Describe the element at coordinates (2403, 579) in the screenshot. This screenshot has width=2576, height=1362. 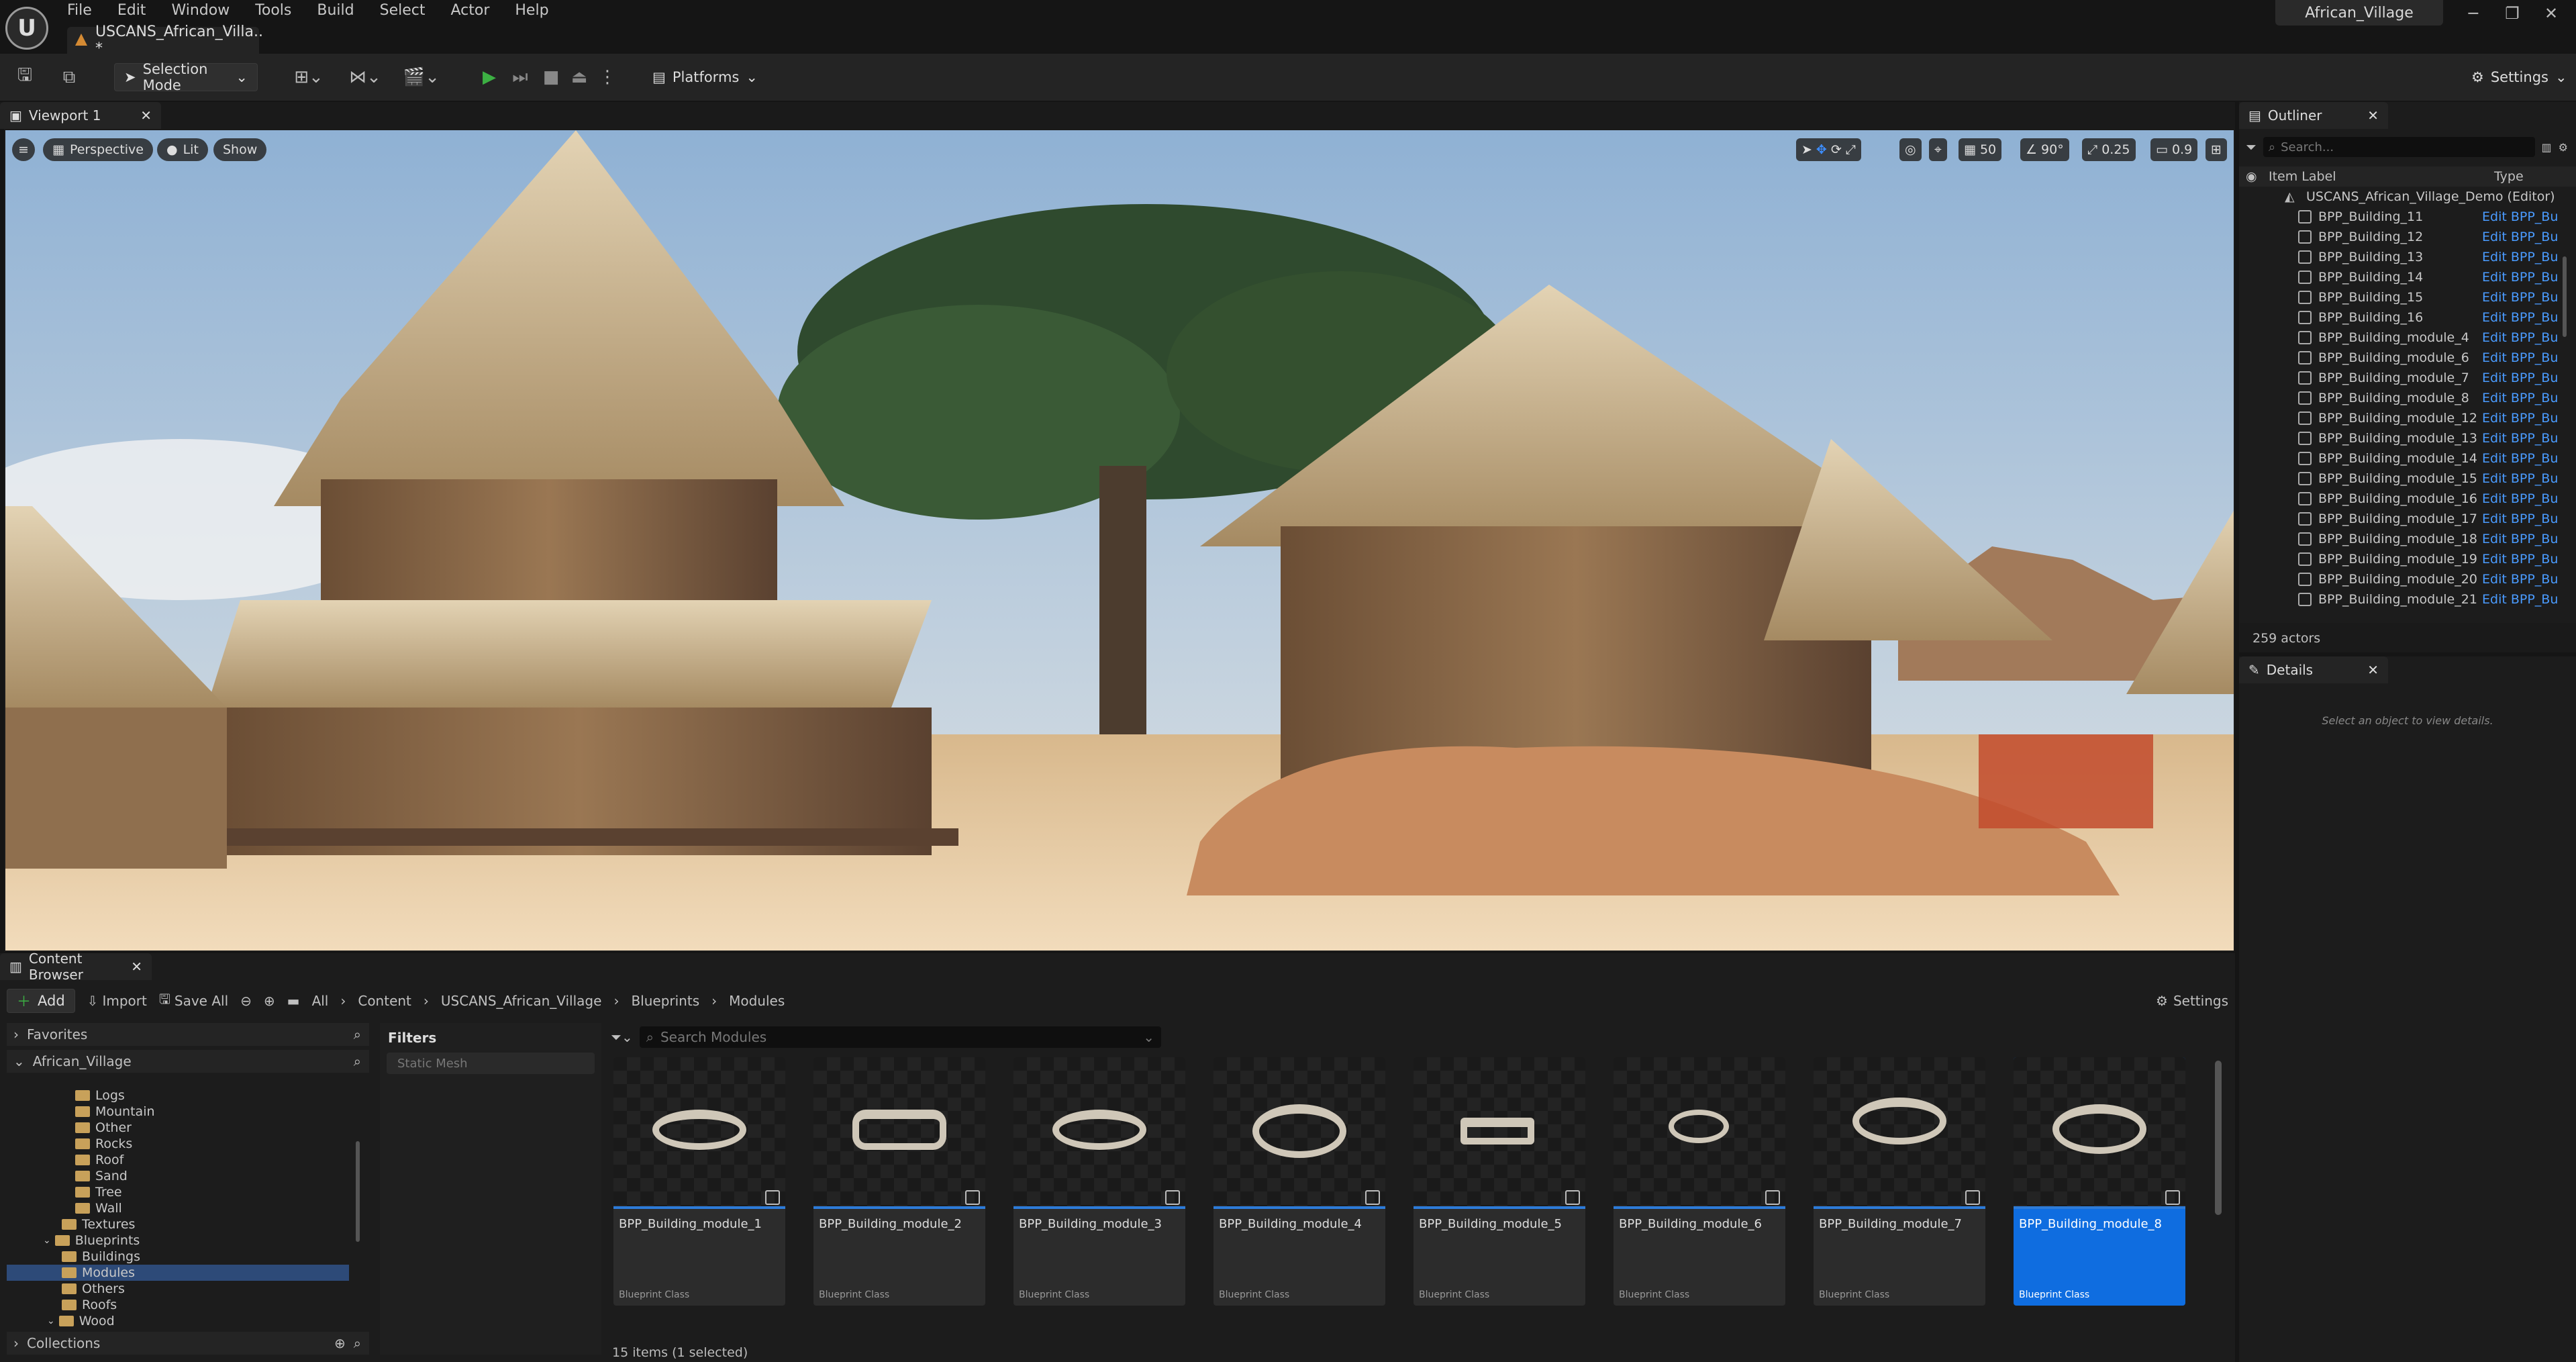
I see `outliner-row: BPP_Building_module_20 Edit BPP_Bu` at that location.